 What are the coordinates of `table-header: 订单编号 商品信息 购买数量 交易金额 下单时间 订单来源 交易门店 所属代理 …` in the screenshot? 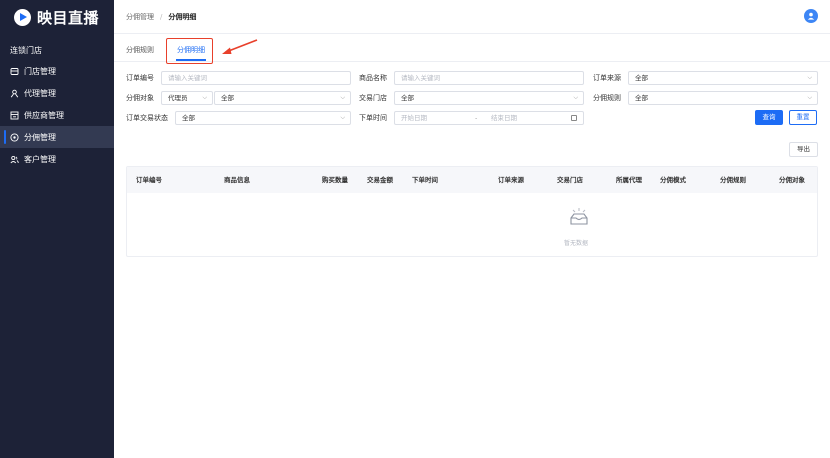 It's located at (472, 180).